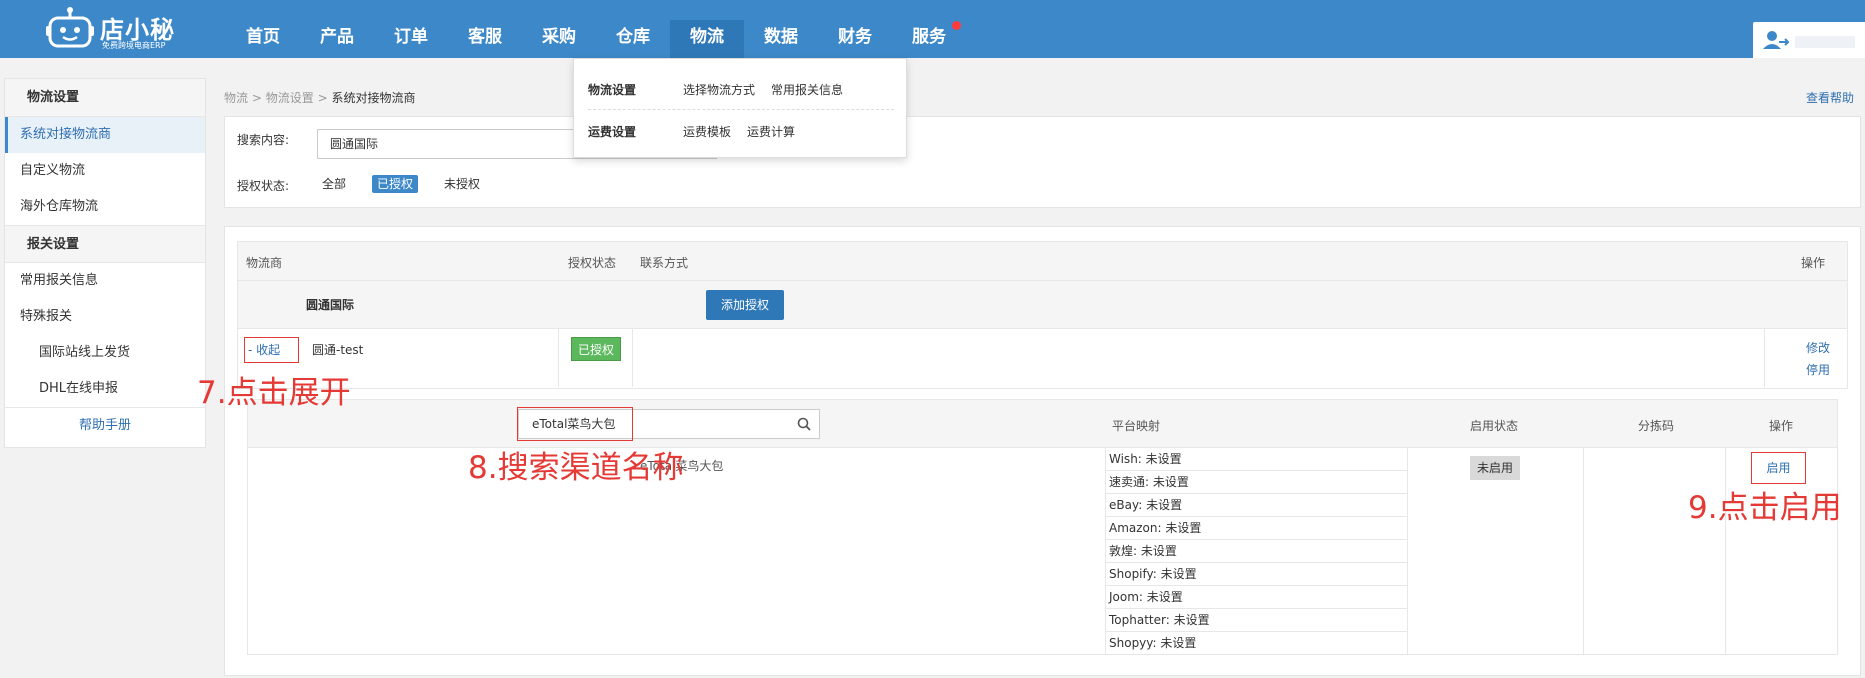  Describe the element at coordinates (1256, 459) in the screenshot. I see `list-item: Wish: 未设置` at that location.